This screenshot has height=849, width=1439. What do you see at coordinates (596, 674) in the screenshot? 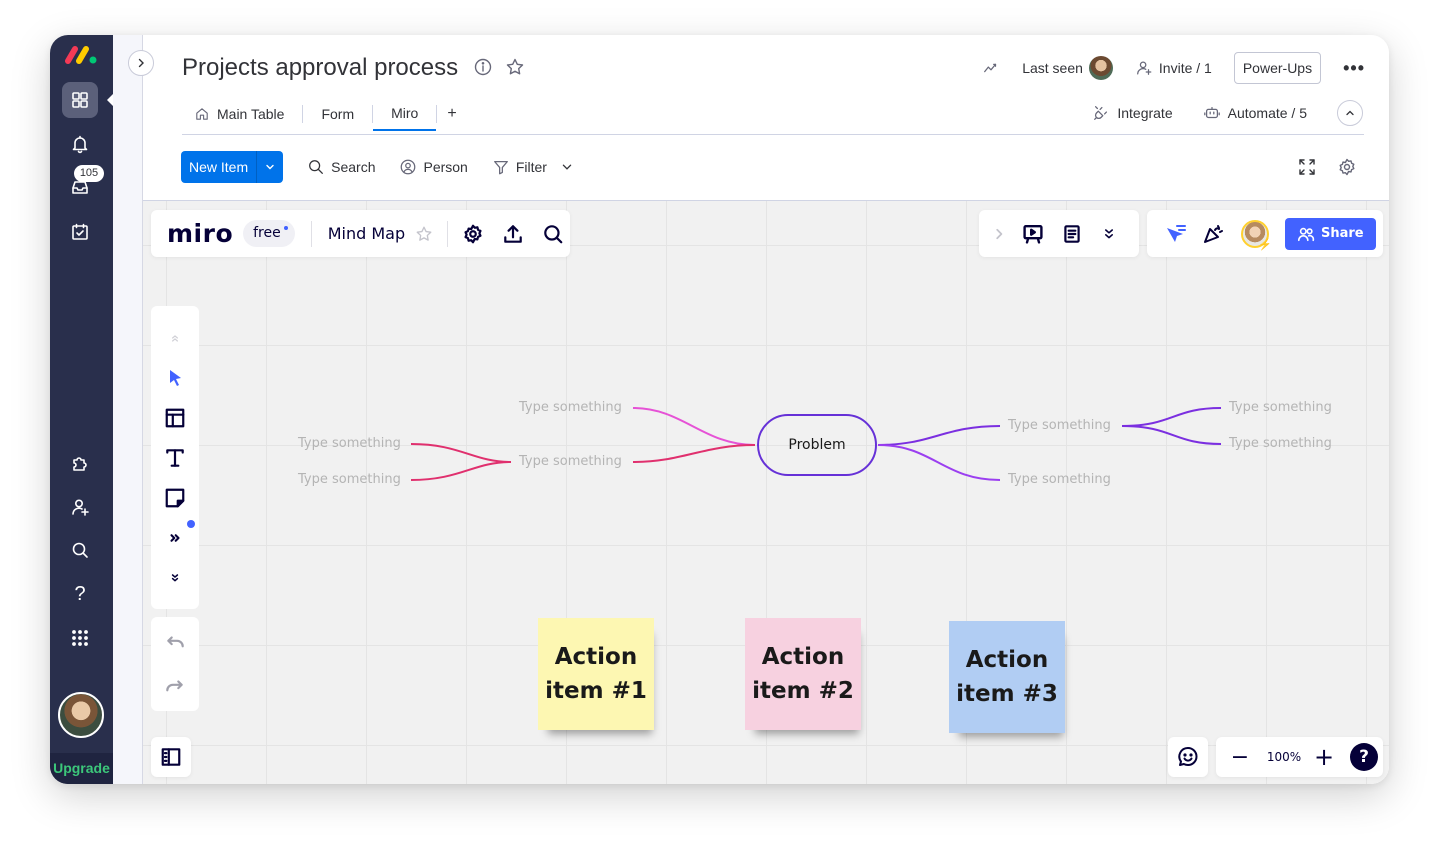
I see `sticky-note: Action item #1` at bounding box center [596, 674].